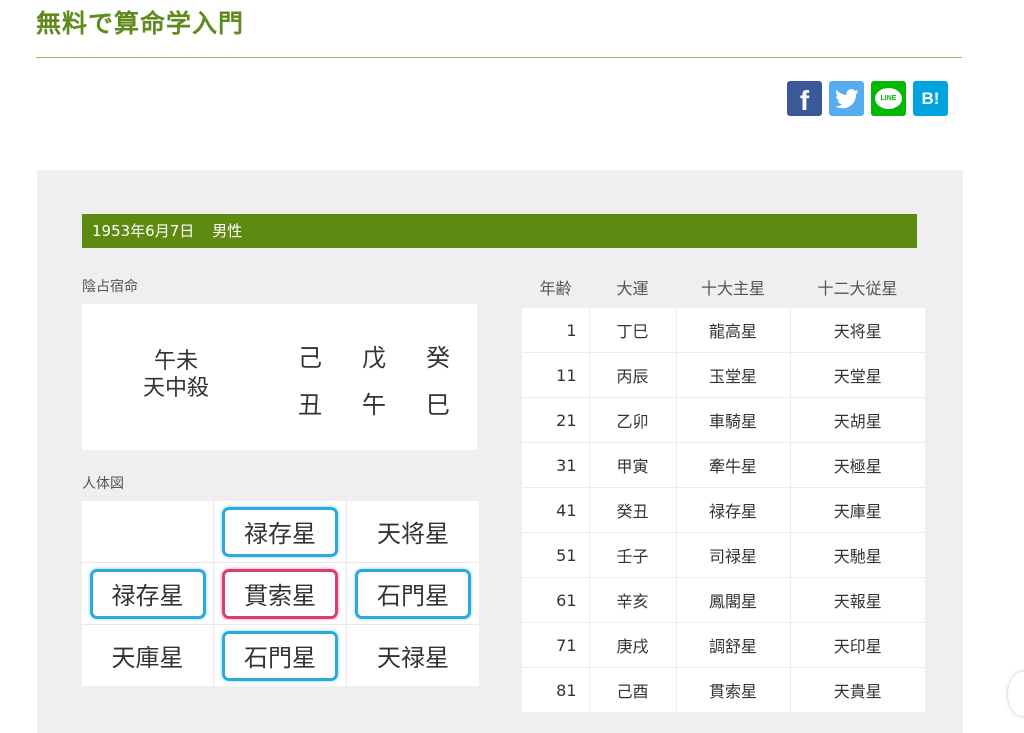 The image size is (1024, 733). Describe the element at coordinates (310, 358) in the screenshot. I see `stem-day: 己` at that location.